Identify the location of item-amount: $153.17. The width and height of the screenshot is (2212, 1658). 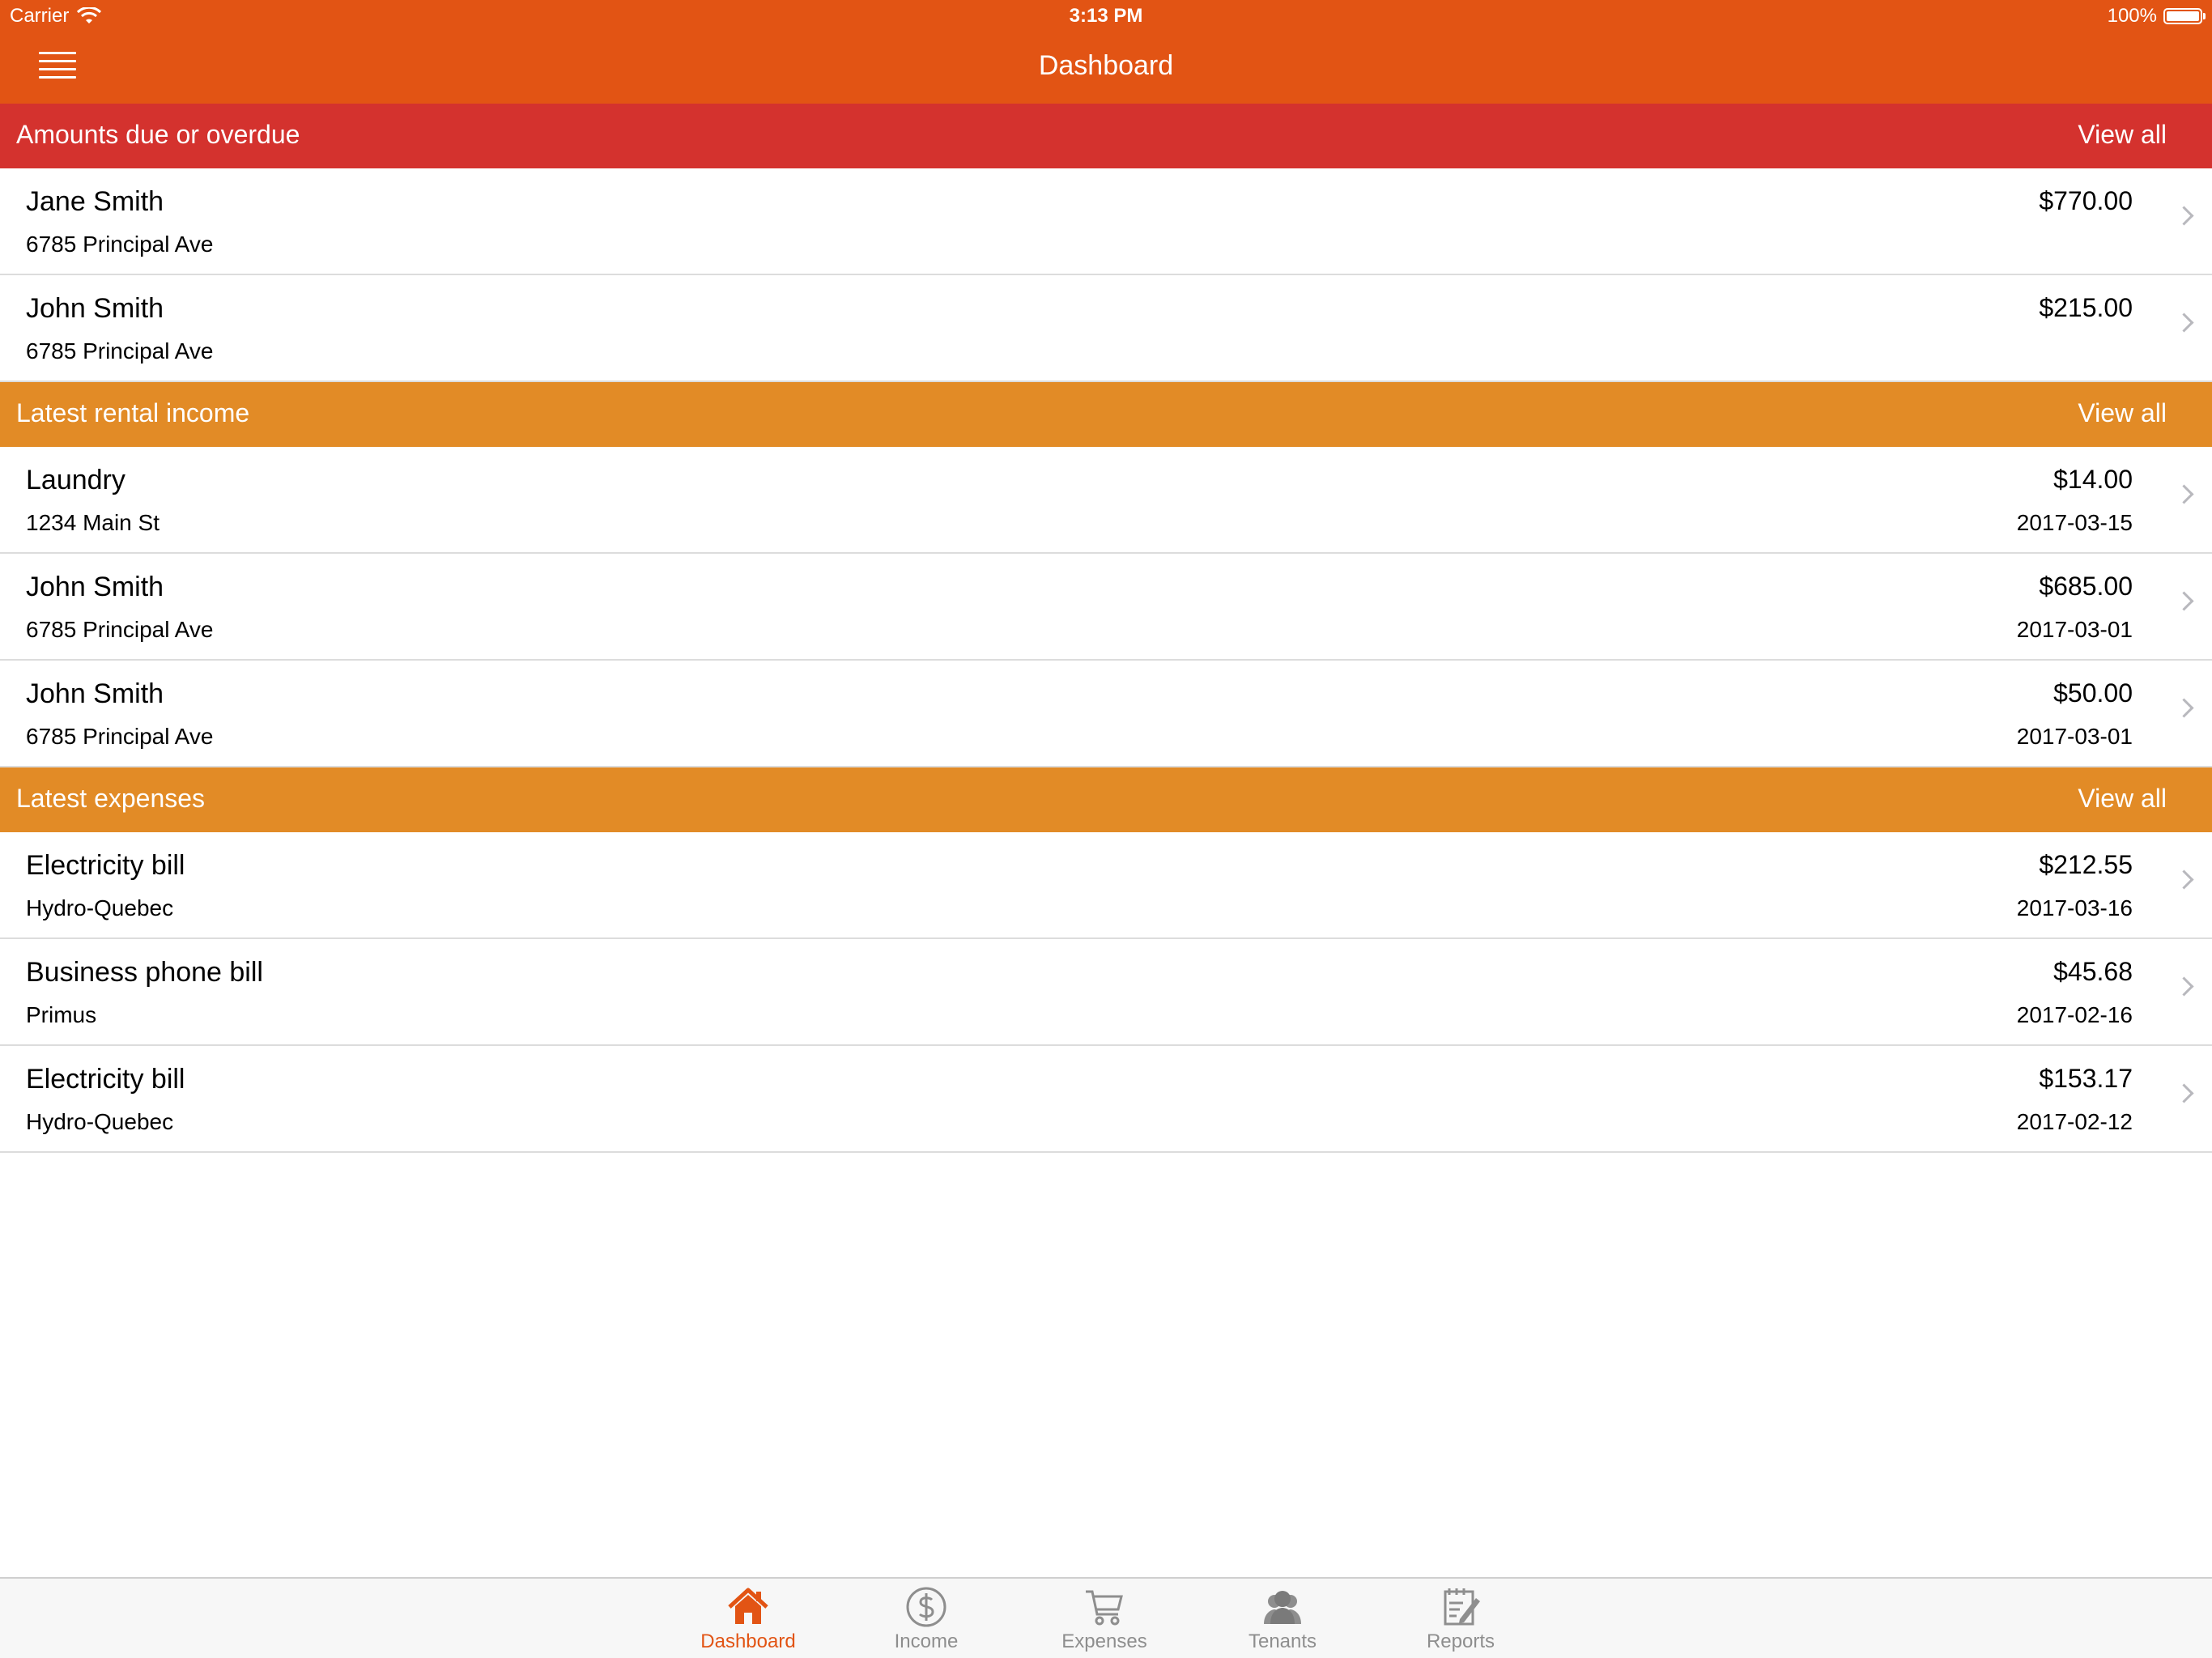
(2086, 1078).